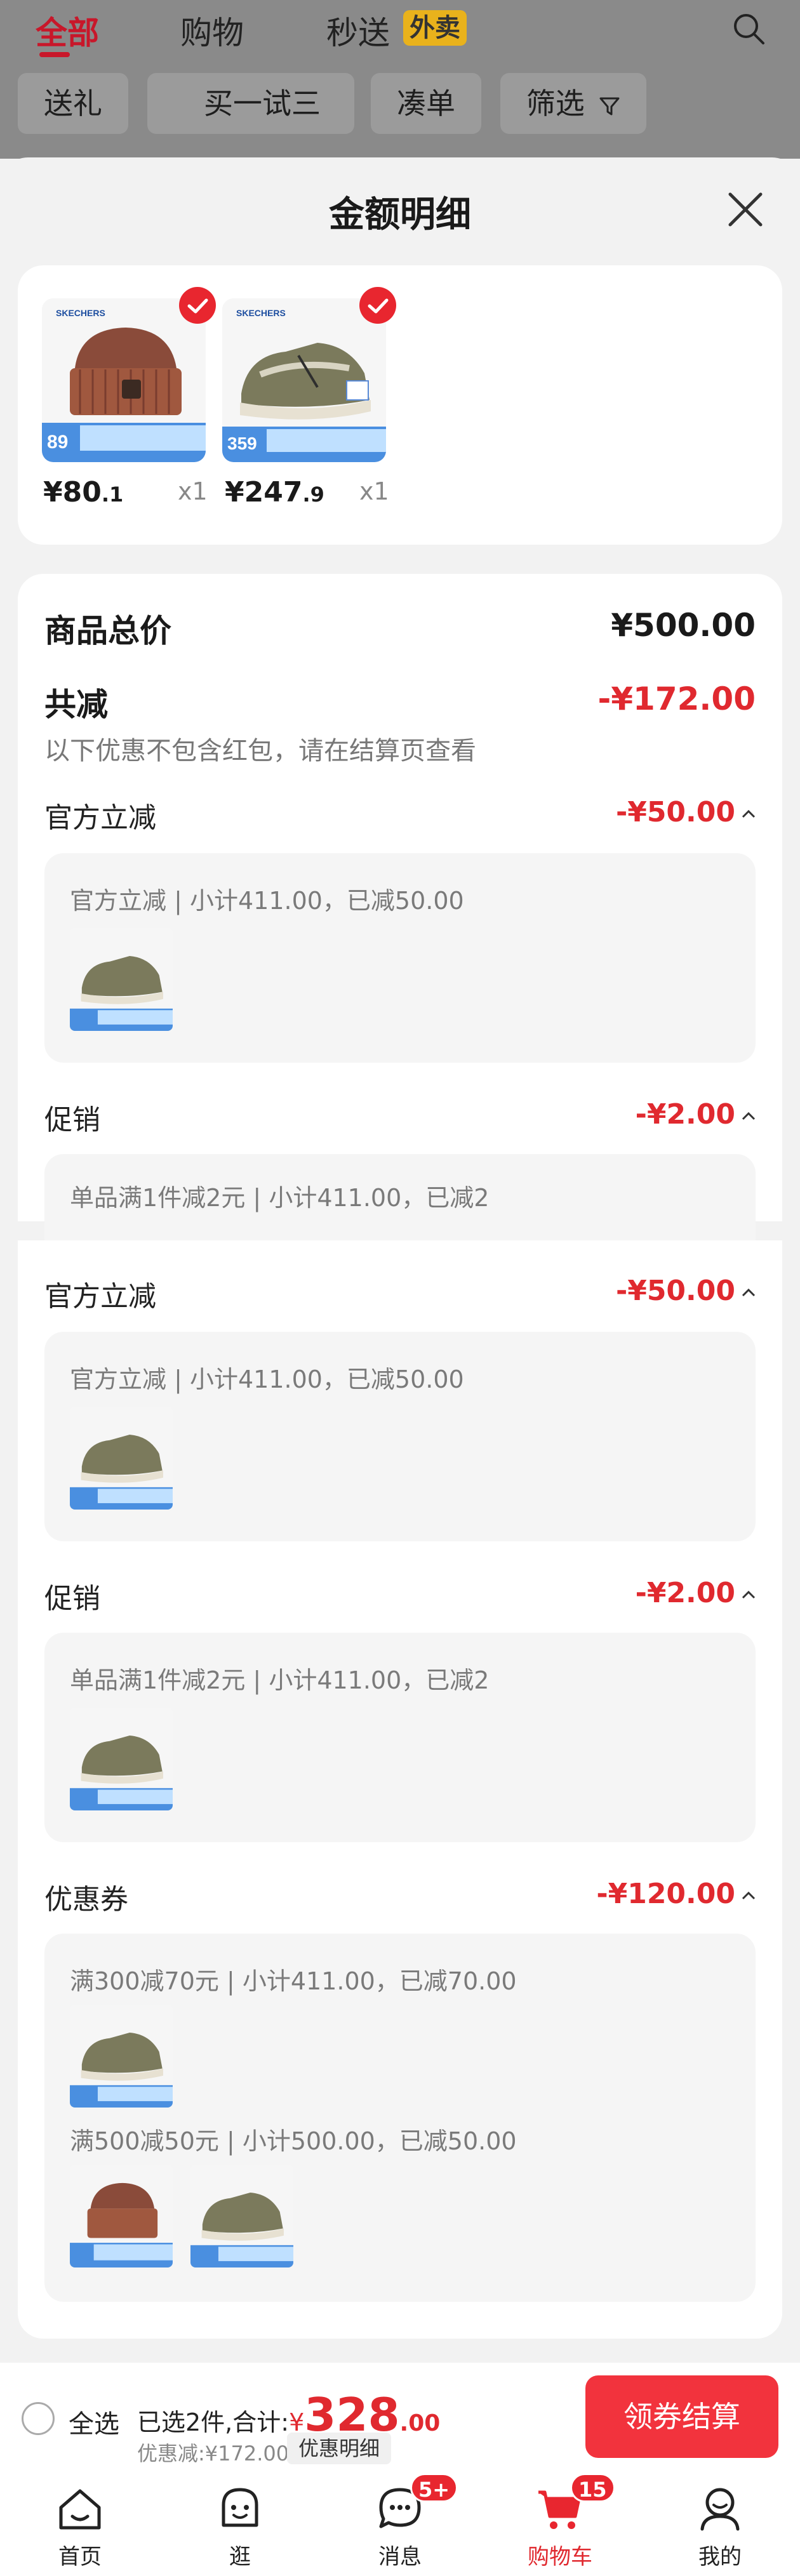 The image size is (800, 2576). Describe the element at coordinates (609, 106) in the screenshot. I see `filter-icon` at that location.